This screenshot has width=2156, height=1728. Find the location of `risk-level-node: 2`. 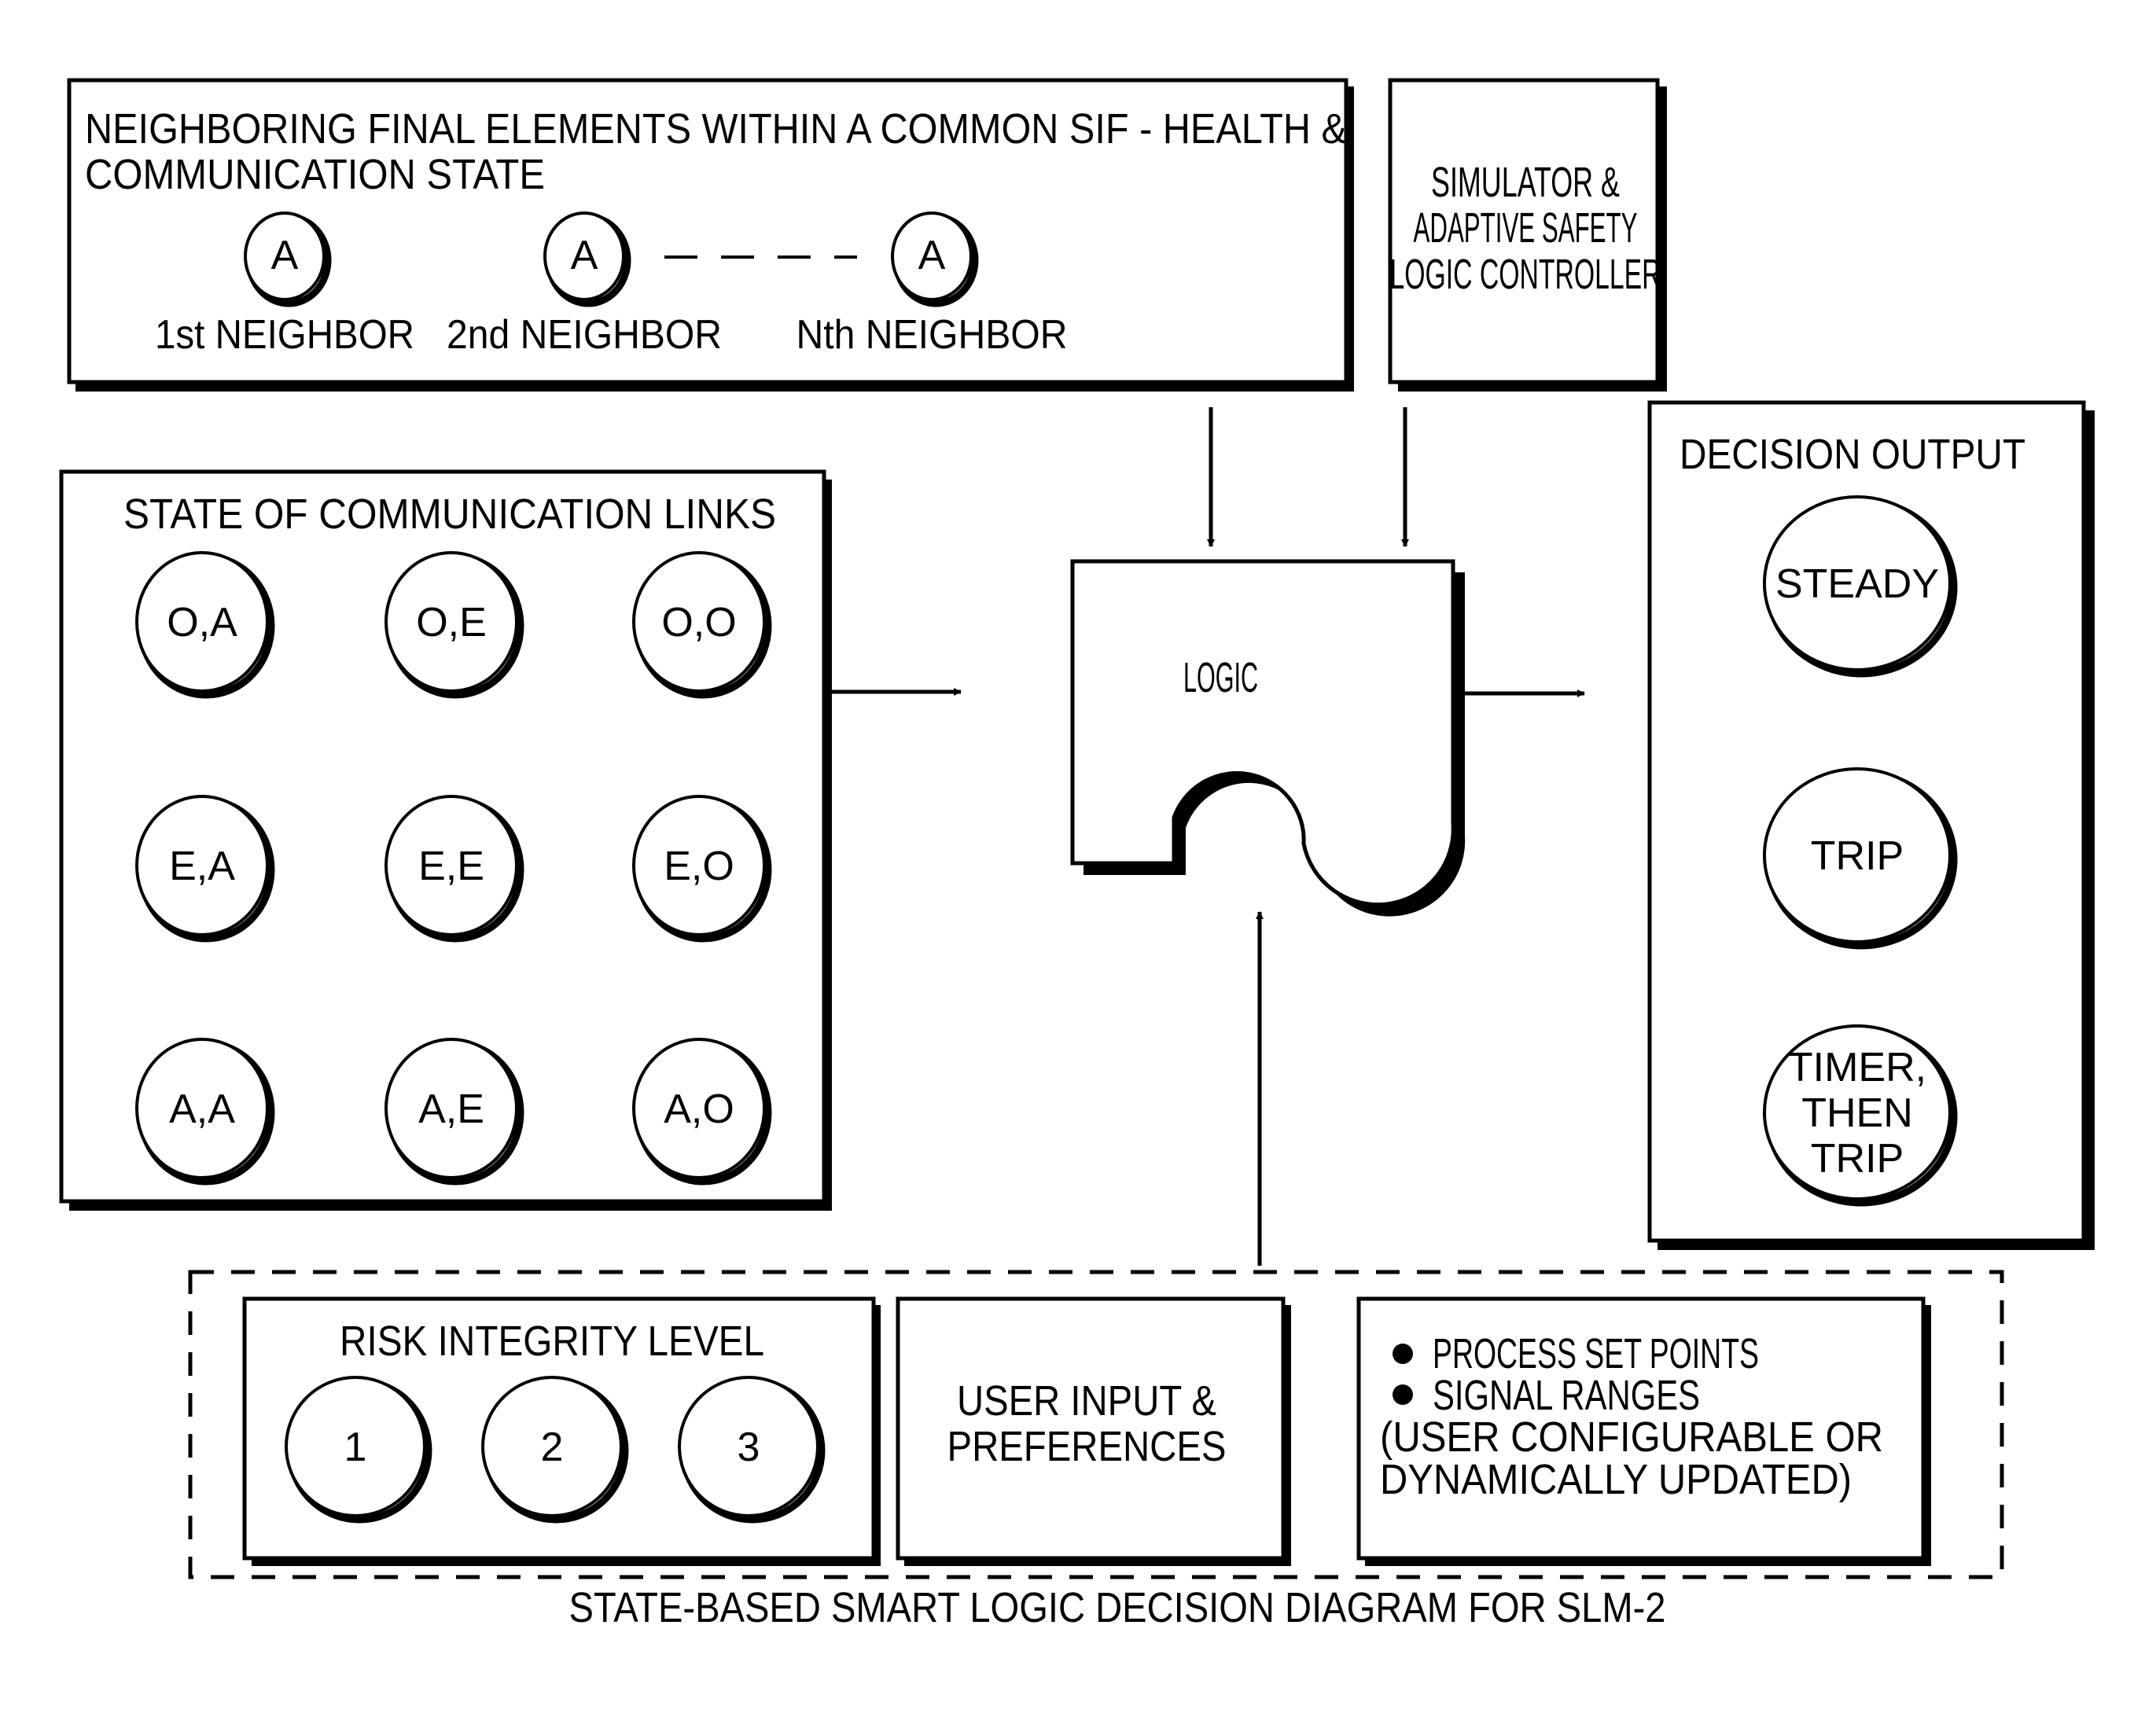

risk-level-node: 2 is located at coordinates (555, 1450).